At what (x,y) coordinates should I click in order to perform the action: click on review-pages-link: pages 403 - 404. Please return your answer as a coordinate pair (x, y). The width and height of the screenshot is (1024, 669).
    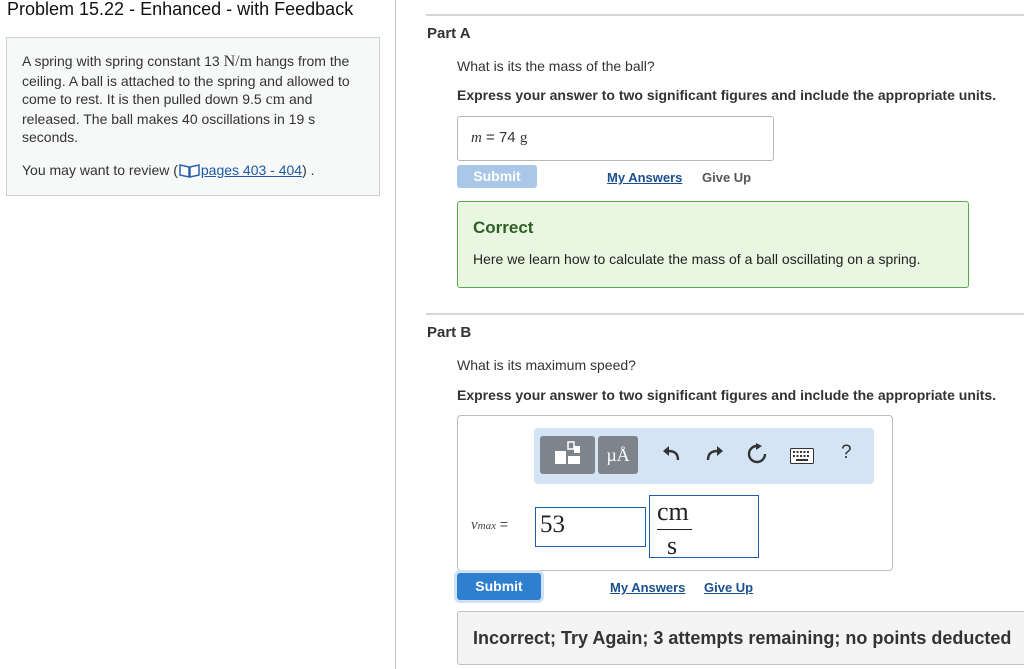
    Looking at the image, I should click on (251, 170).